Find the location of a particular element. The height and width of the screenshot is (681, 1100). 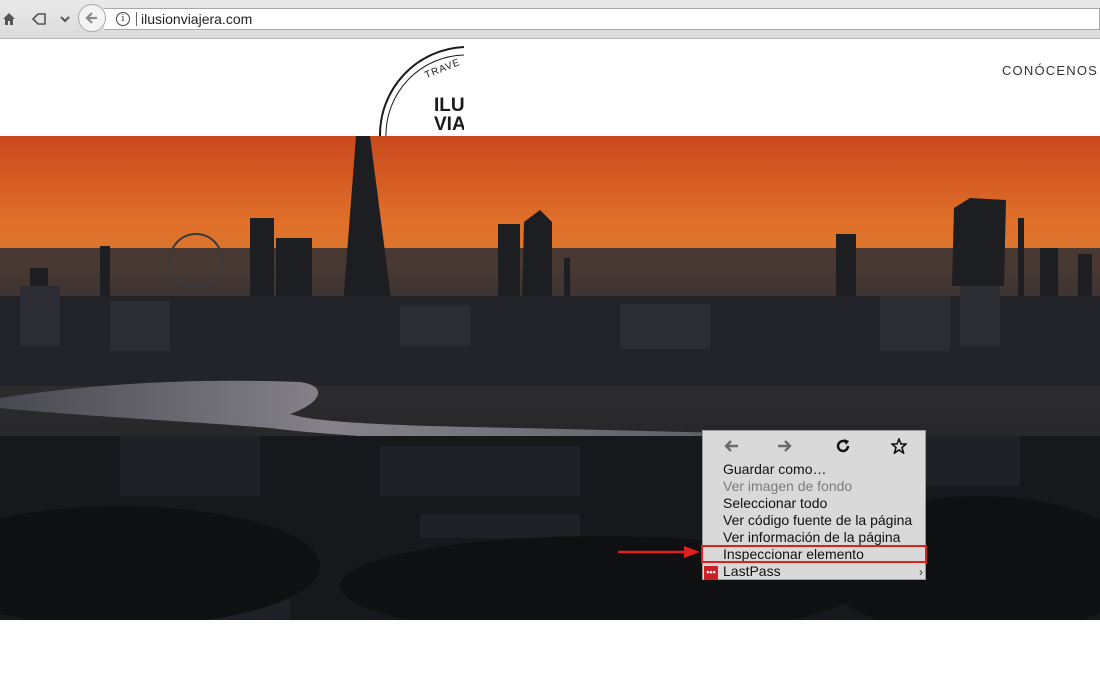

site-header: TRAVE ILUS VIAJ CONÓCENOS is located at coordinates (550, 87).